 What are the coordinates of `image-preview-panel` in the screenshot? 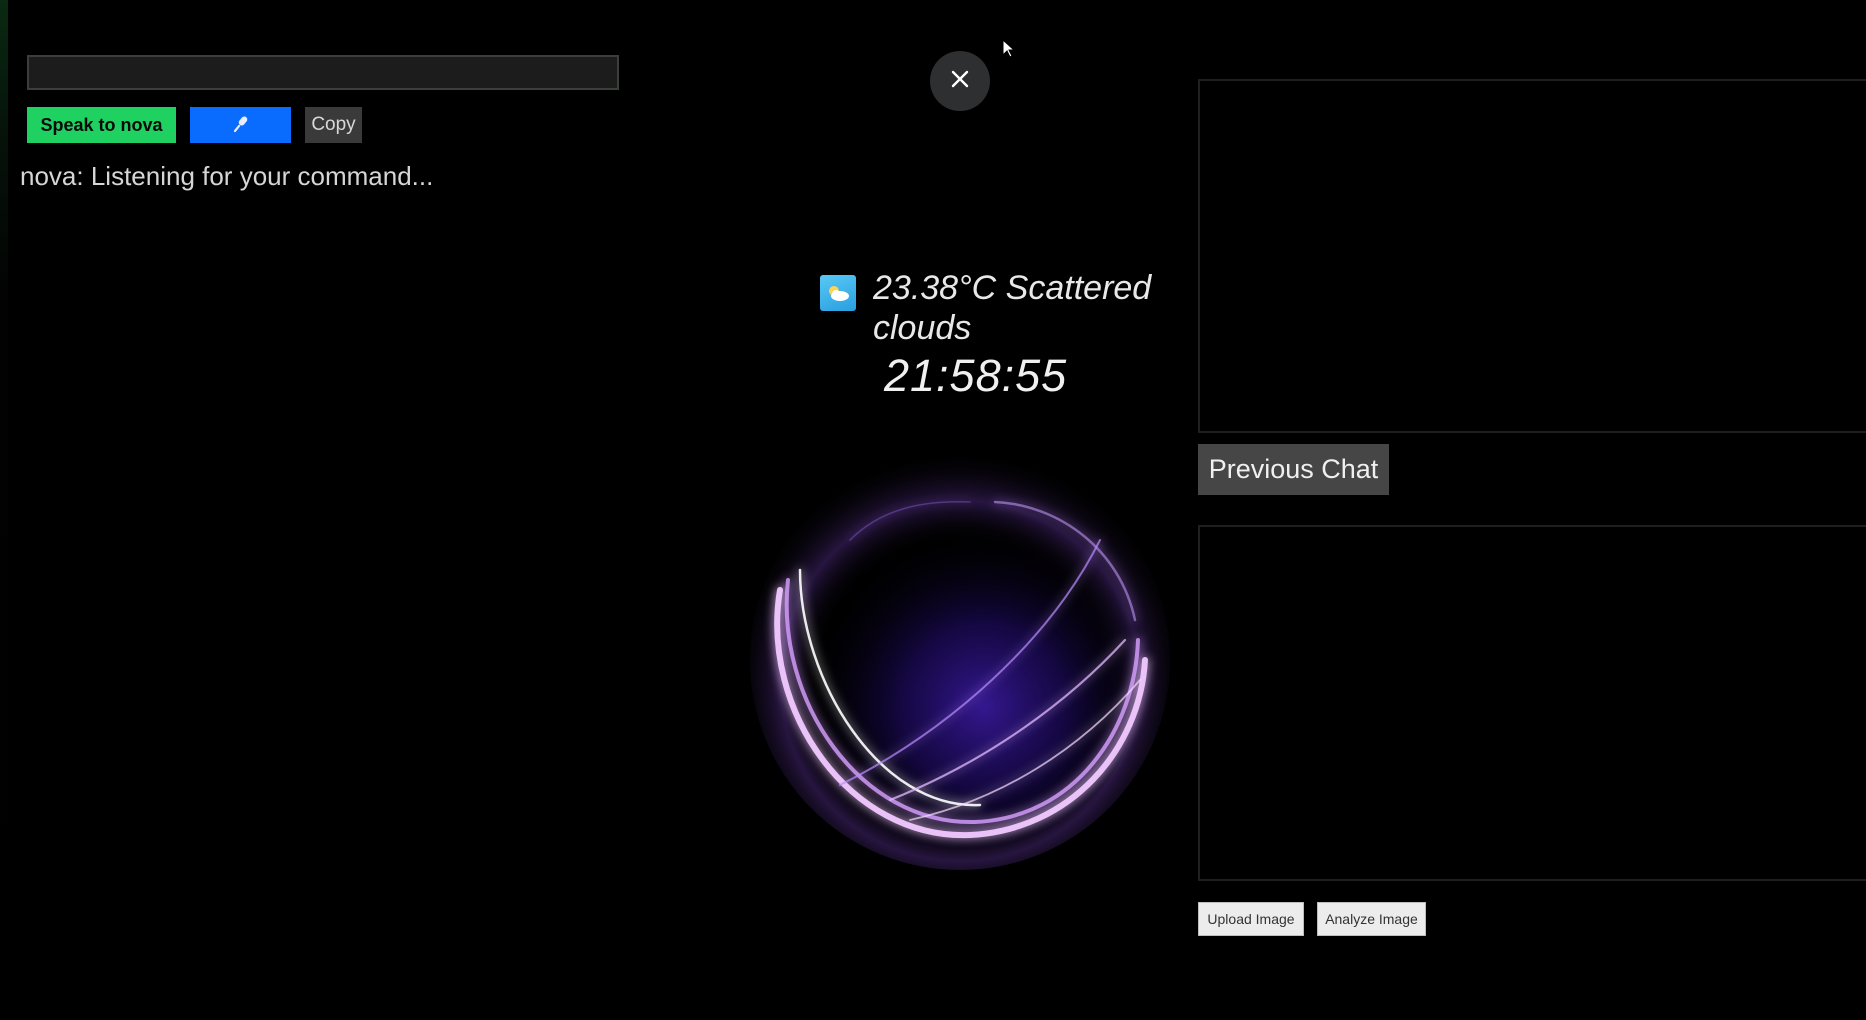 It's located at (1532, 703).